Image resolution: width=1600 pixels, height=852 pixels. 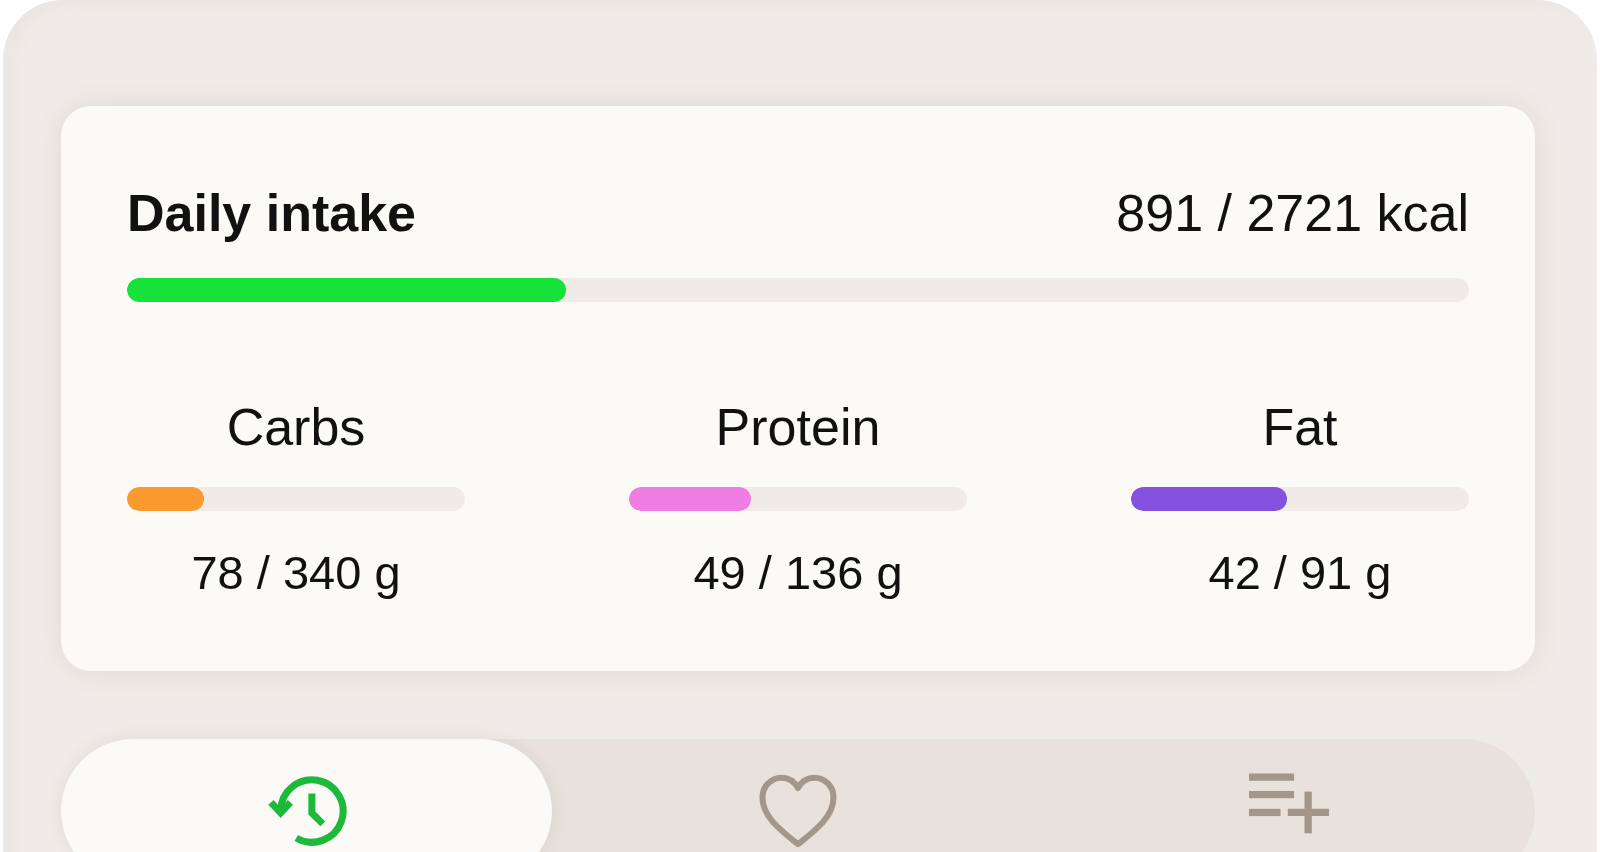 What do you see at coordinates (1300, 573) in the screenshot?
I see `macro-reading: 42 / 91 g` at bounding box center [1300, 573].